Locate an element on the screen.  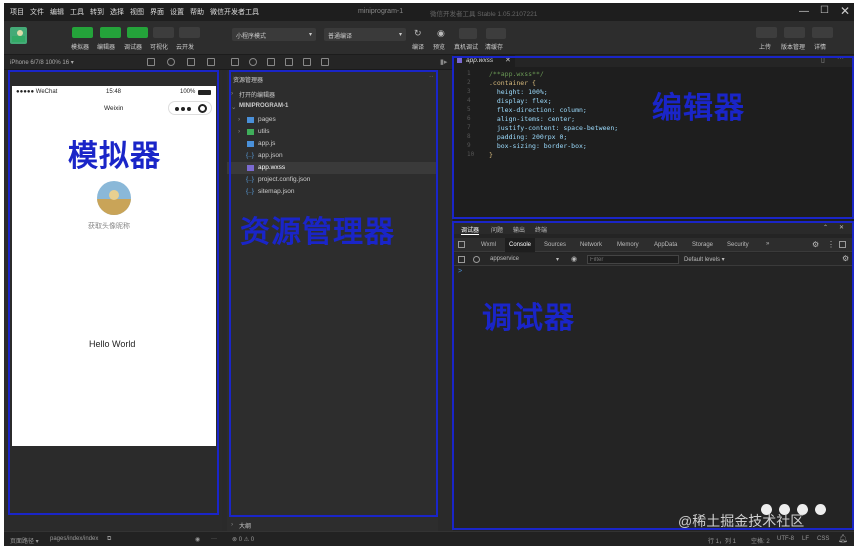
menu-bar: 项目 文件 编辑 工具 转到 选择 视图 界面 设置 帮助 微信开发者工具 is located at coordinates (429, 12).